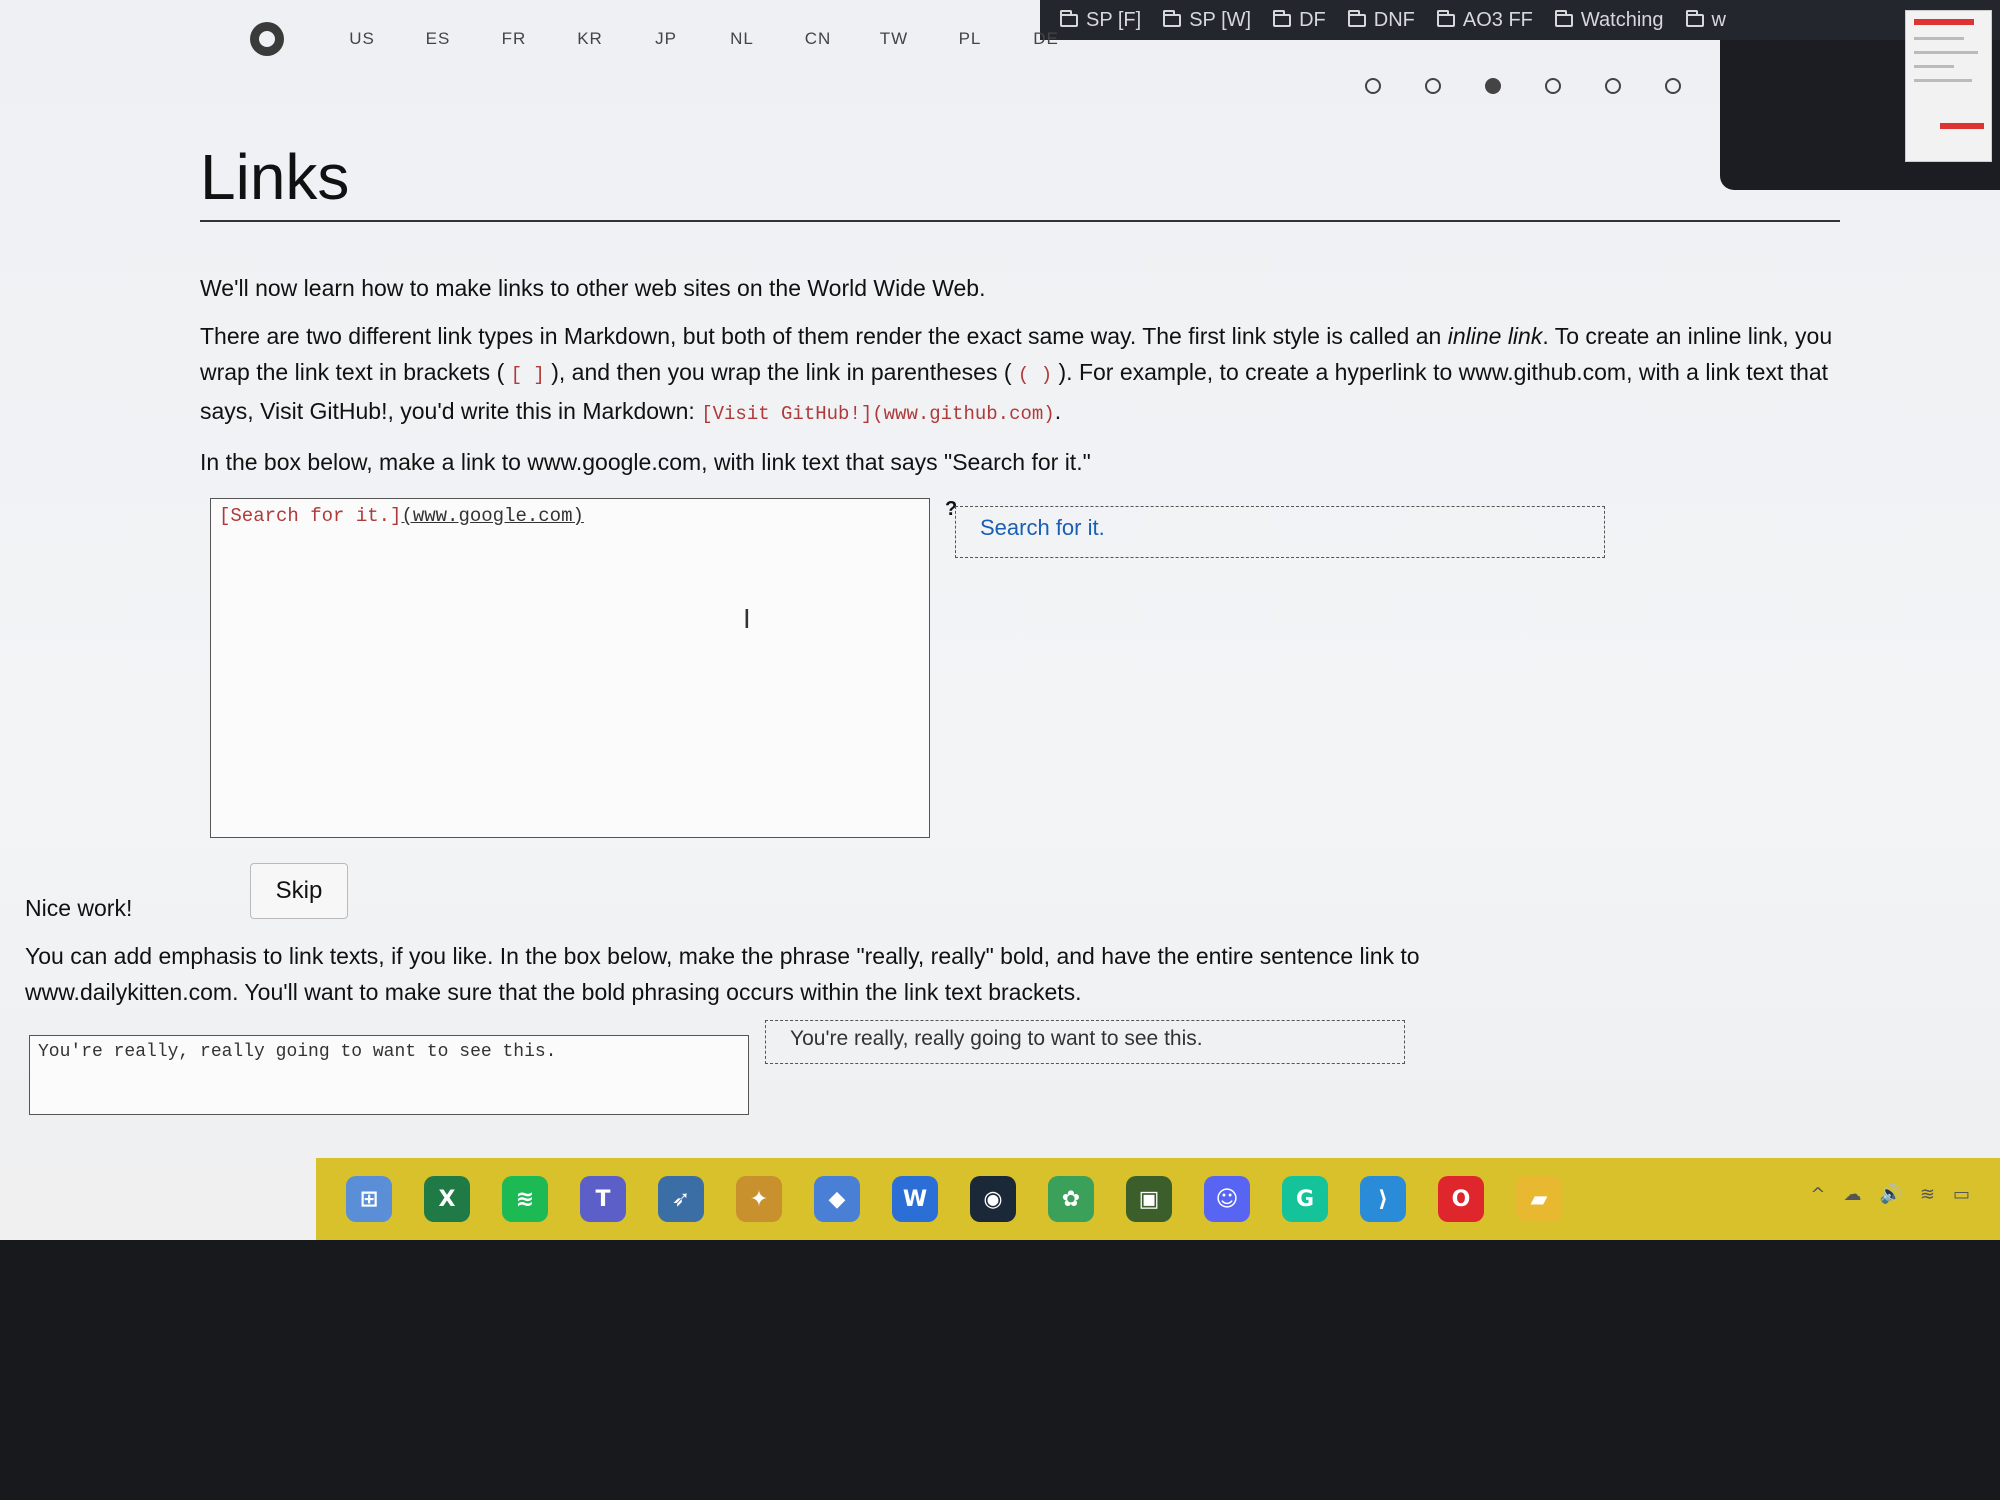 The image size is (2000, 1500). Describe the element at coordinates (369, 1199) in the screenshot. I see `start-icon: ⊞` at that location.